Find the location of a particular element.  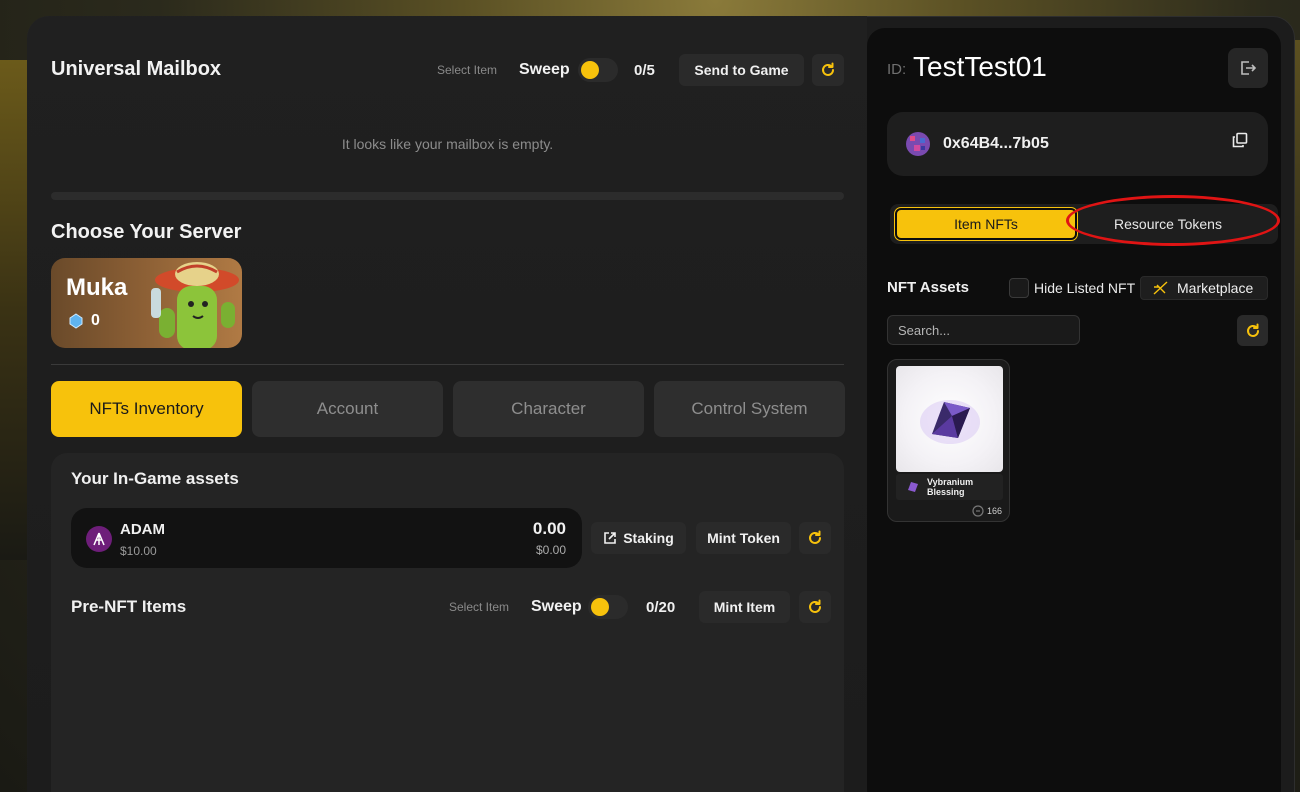

marketplace-button: Marketplace is located at coordinates (1204, 288).